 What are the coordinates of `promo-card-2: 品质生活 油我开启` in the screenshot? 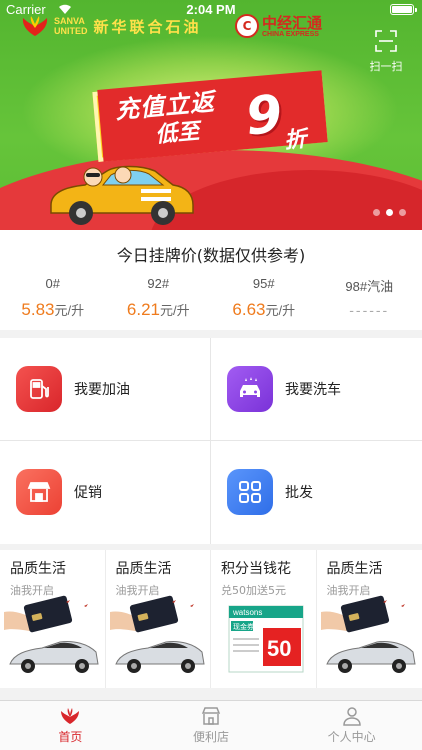 It's located at (158, 619).